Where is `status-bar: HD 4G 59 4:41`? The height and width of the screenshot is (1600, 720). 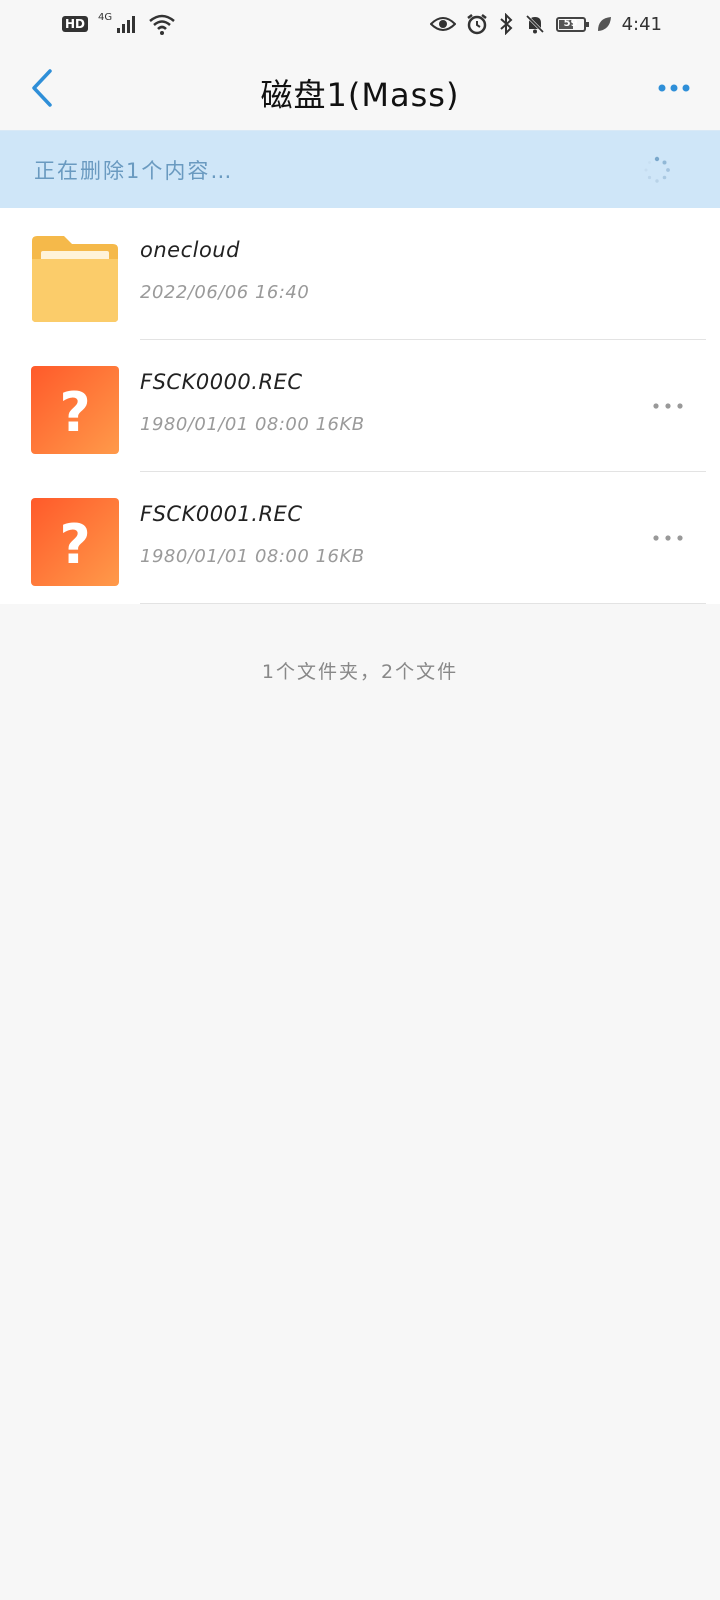 status-bar: HD 4G 59 4:41 is located at coordinates (360, 24).